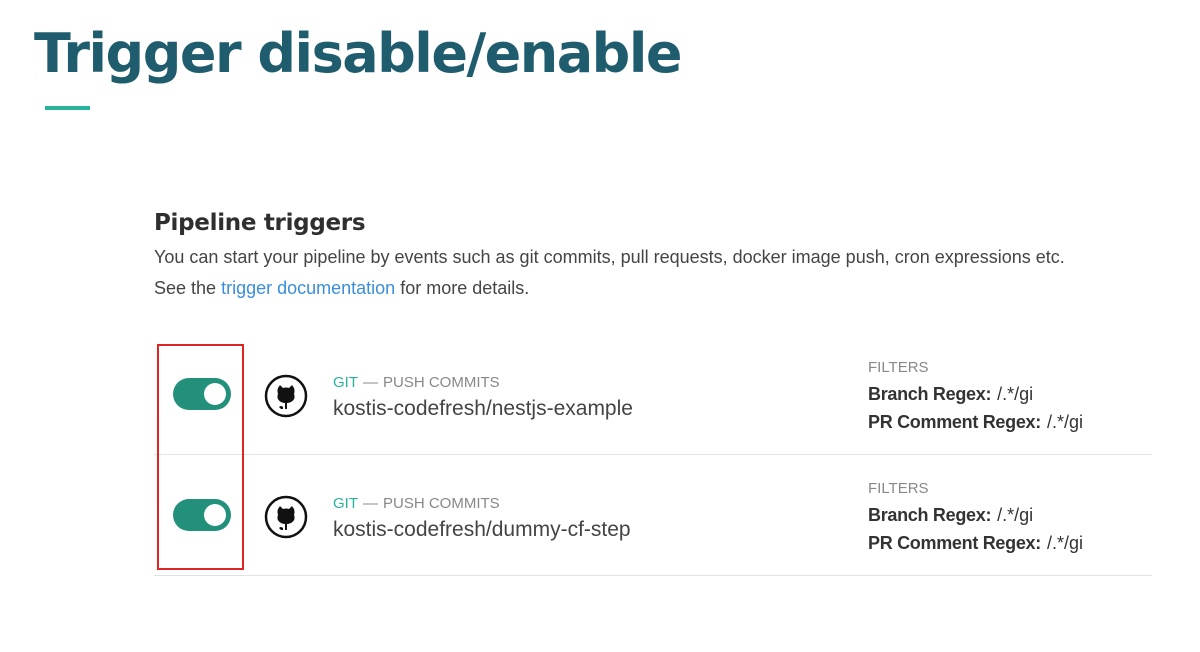  Describe the element at coordinates (260, 223) in the screenshot. I see `section-title: Pipeline triggers` at that location.